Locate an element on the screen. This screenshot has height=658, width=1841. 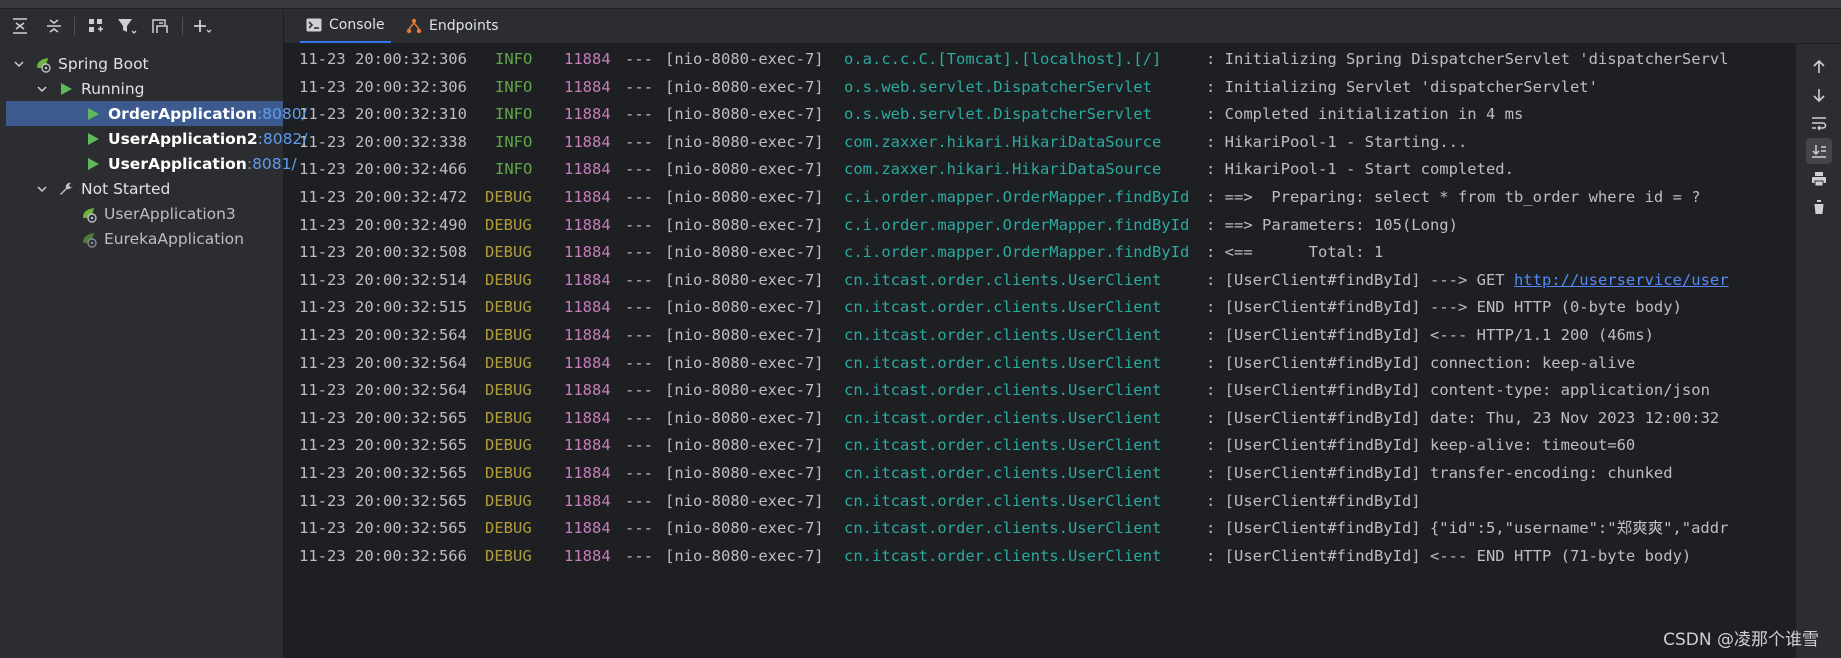
app-port-link: :8081/ is located at coordinates (272, 164).